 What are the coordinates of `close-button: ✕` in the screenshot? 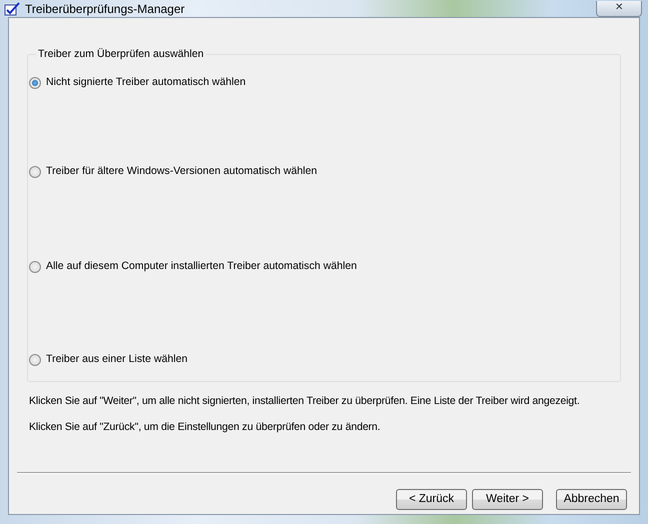 It's located at (619, 8).